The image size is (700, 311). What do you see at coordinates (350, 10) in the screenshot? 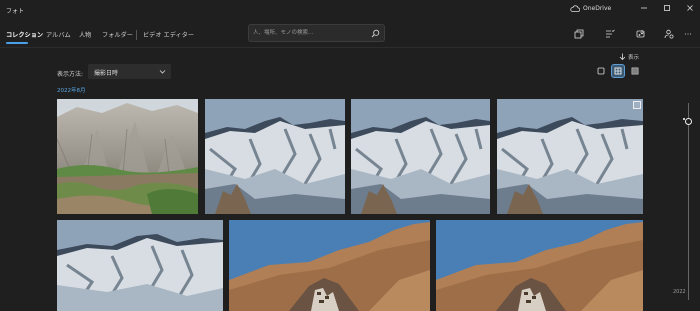
I see `title-bar: フォト OneDrive` at bounding box center [350, 10].